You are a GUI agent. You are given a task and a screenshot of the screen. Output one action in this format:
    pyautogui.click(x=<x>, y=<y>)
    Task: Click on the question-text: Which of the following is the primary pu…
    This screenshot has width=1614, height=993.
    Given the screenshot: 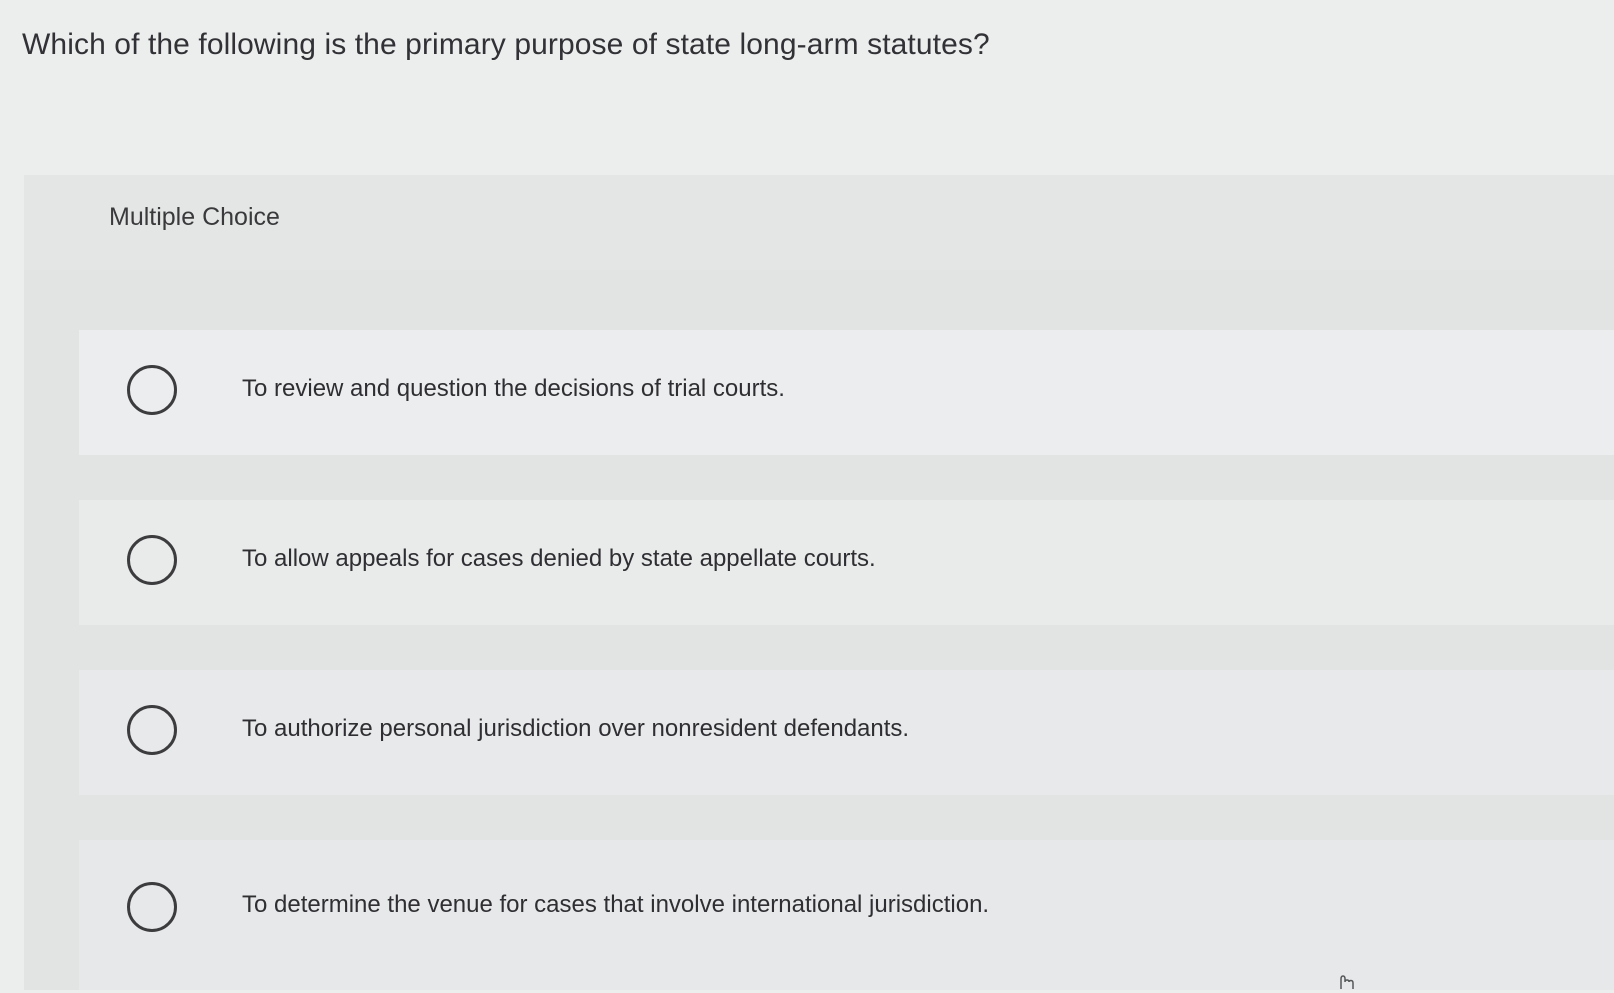 What is the action you would take?
    pyautogui.click(x=506, y=44)
    